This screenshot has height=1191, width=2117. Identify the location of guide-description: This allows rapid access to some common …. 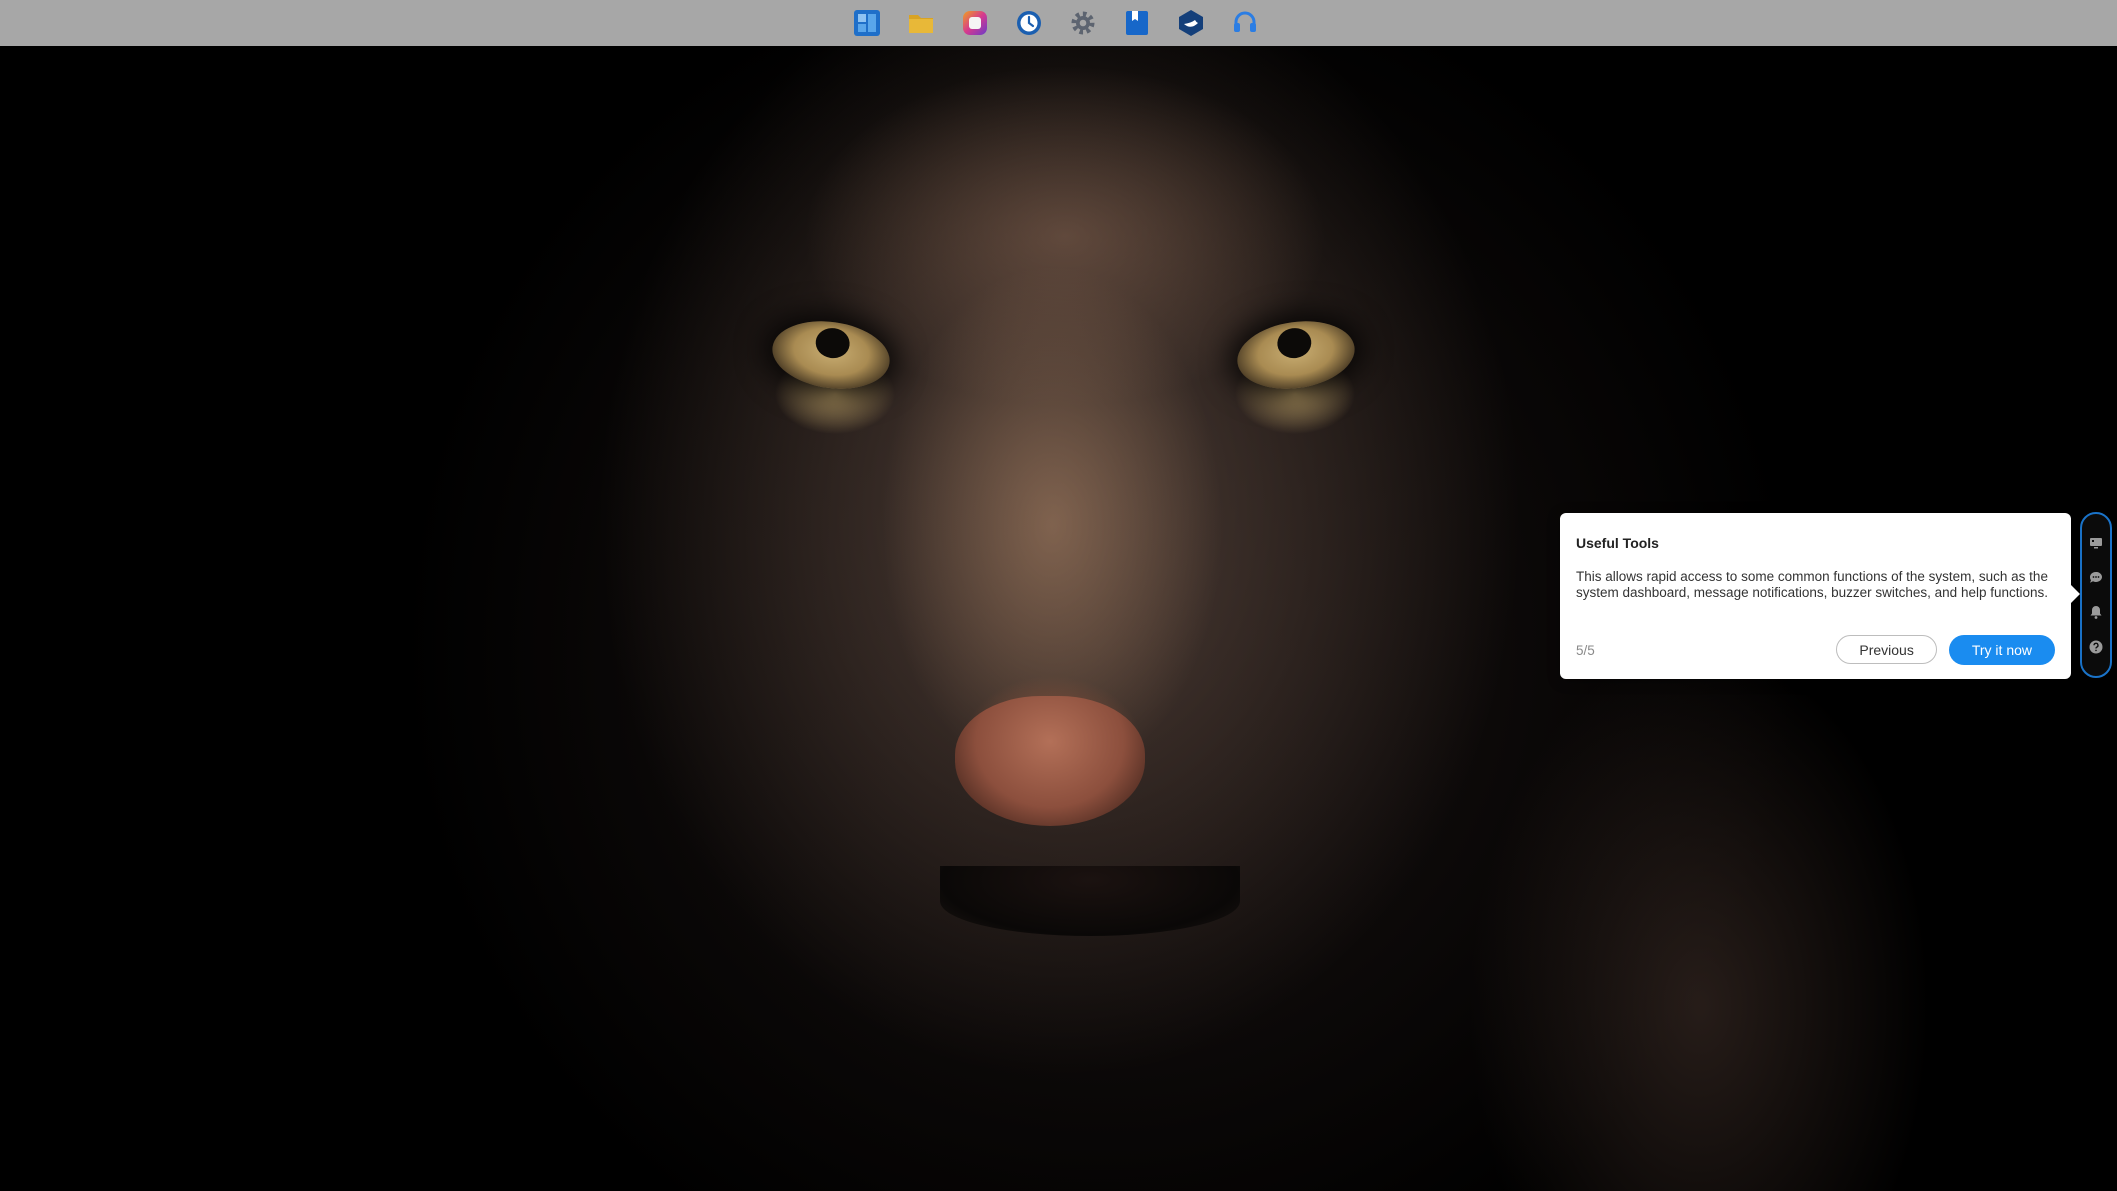
(1812, 584).